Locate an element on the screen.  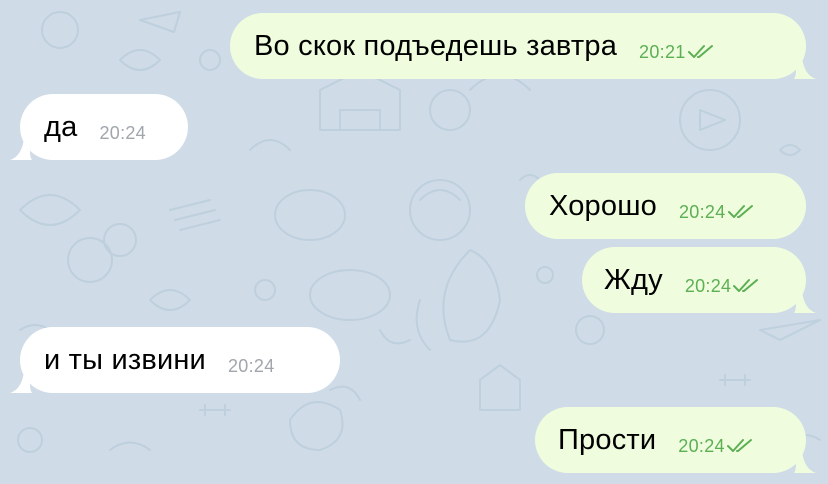
outgoing-message: Во скок подъедешь завтра 20:21 is located at coordinates (523, 46).